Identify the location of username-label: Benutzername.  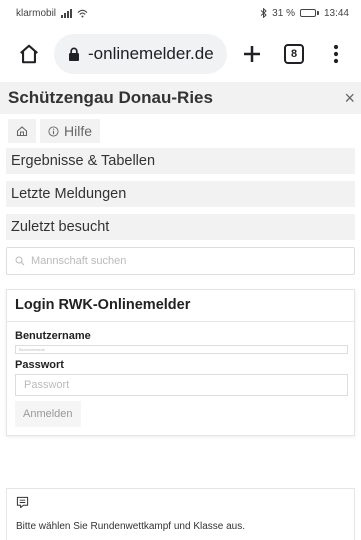
(53, 336).